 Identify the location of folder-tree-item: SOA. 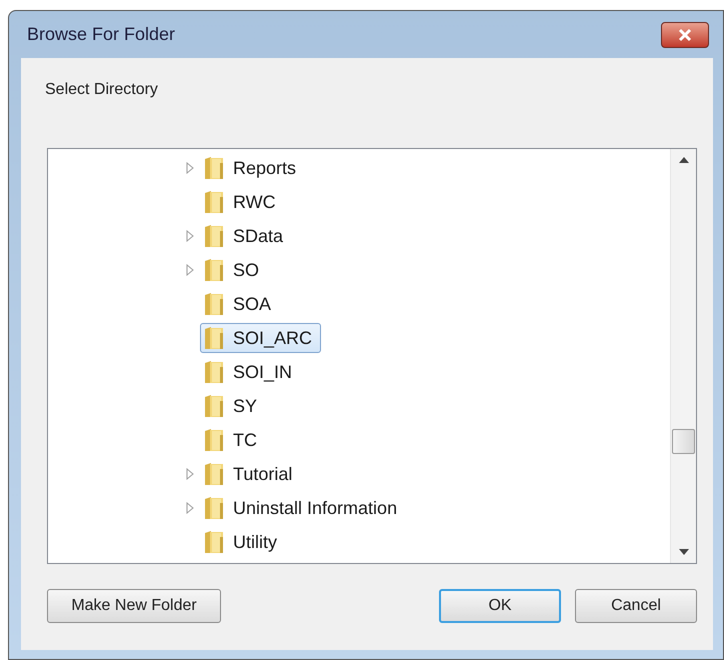
(240, 304).